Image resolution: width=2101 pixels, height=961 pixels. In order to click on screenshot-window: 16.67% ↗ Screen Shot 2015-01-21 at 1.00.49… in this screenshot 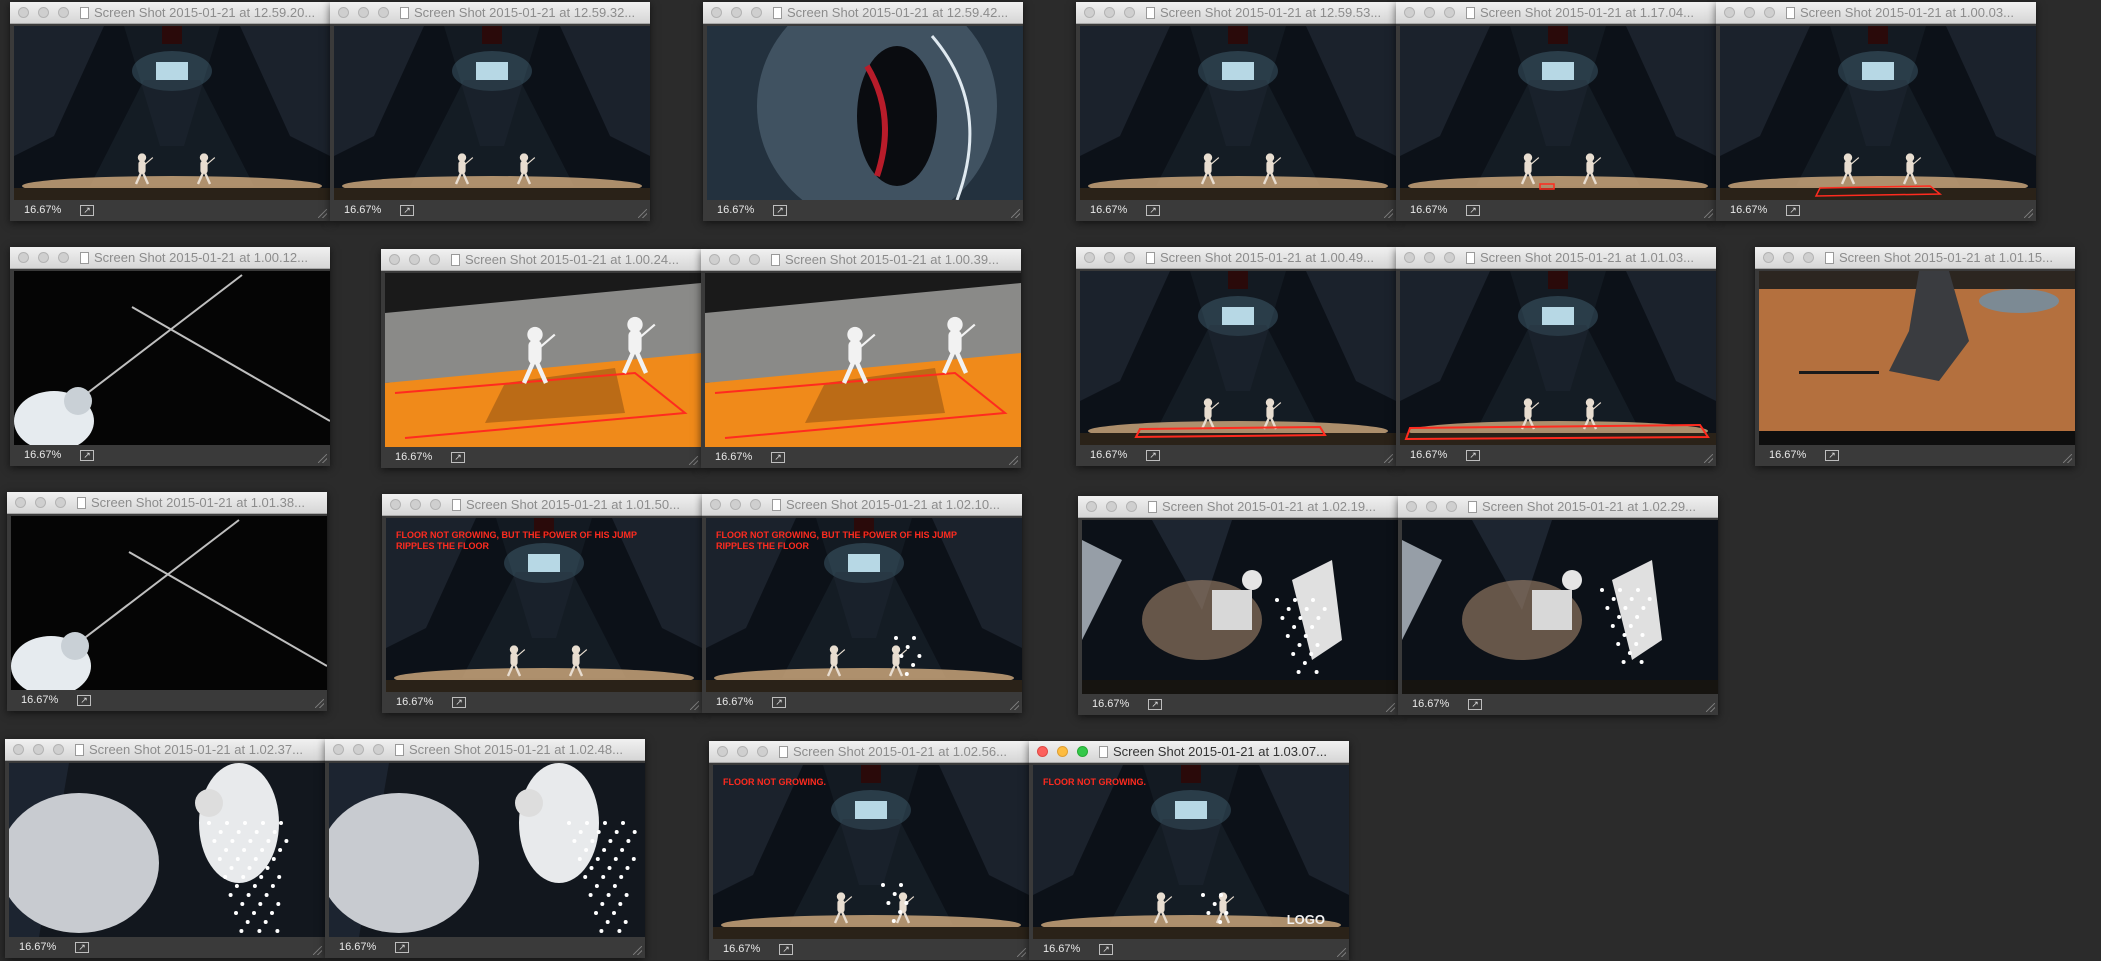, I will do `click(1236, 356)`.